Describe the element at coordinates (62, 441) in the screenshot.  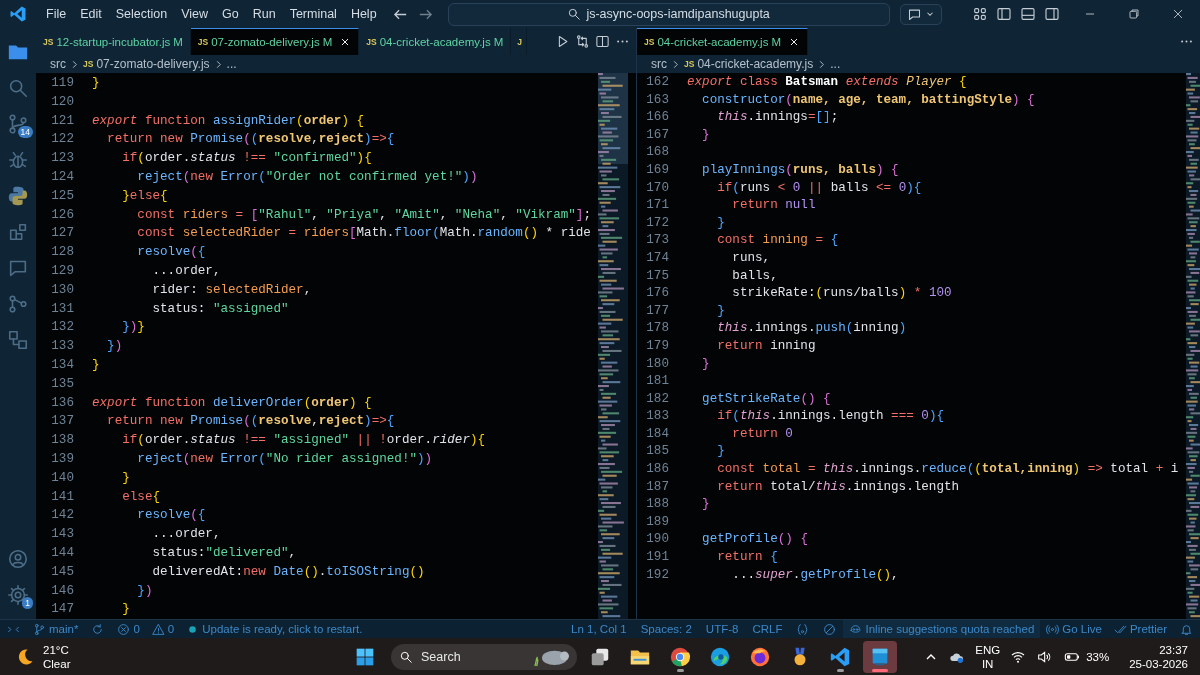
I see `line-number: 138` at that location.